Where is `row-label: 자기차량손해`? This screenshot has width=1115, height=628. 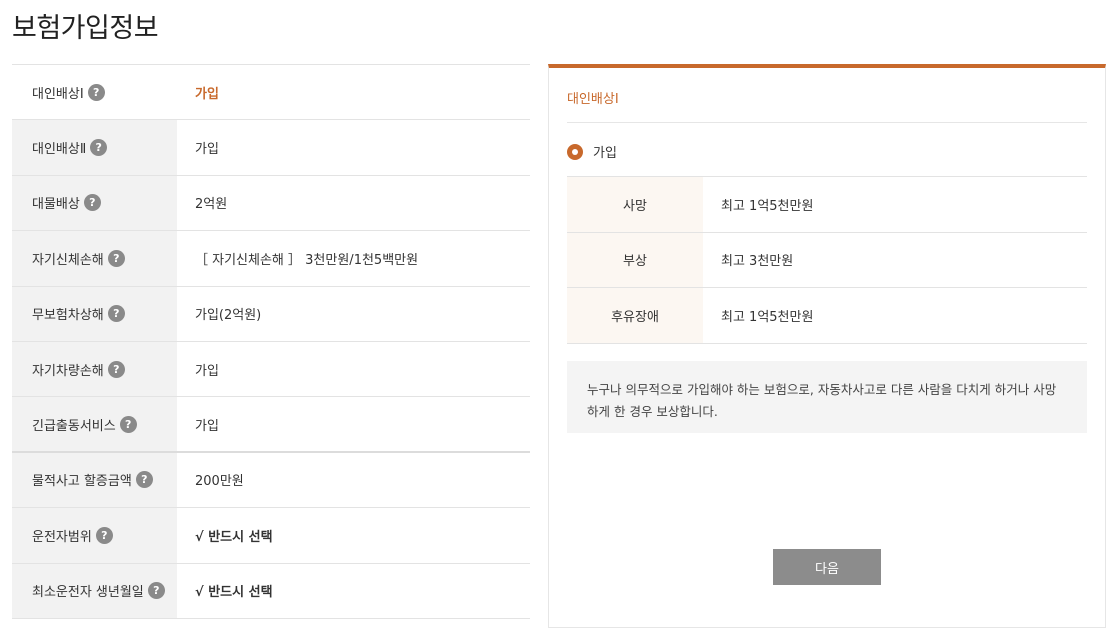 row-label: 자기차량손해 is located at coordinates (68, 371).